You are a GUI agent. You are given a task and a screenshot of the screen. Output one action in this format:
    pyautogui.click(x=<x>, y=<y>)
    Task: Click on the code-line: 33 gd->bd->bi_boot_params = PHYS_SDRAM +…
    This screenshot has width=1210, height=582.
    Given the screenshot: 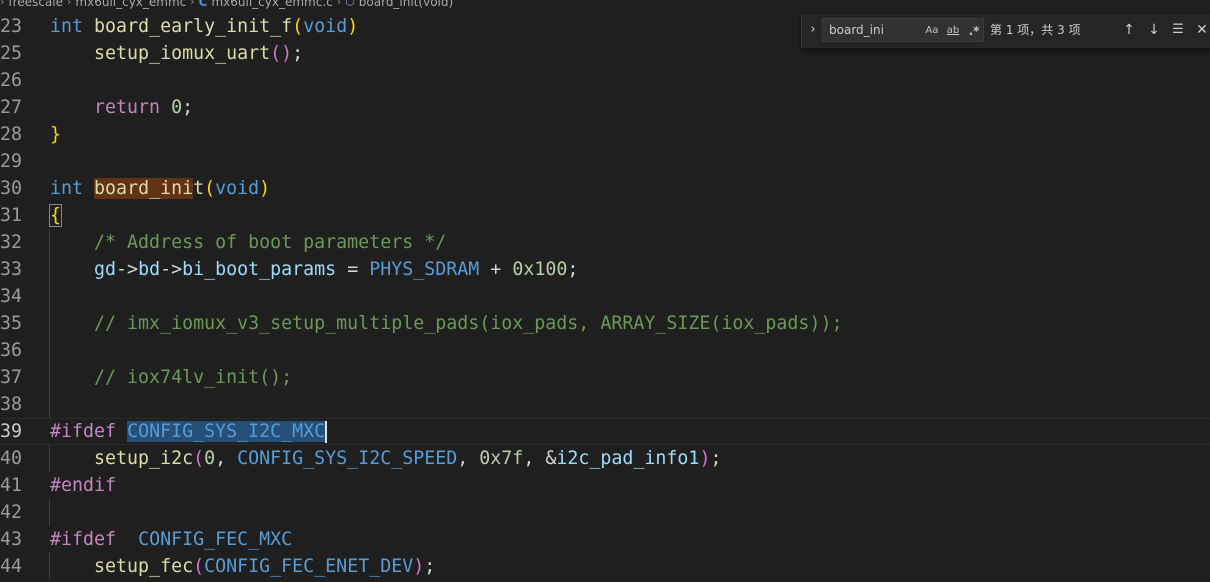 What is the action you would take?
    pyautogui.click(x=605, y=269)
    